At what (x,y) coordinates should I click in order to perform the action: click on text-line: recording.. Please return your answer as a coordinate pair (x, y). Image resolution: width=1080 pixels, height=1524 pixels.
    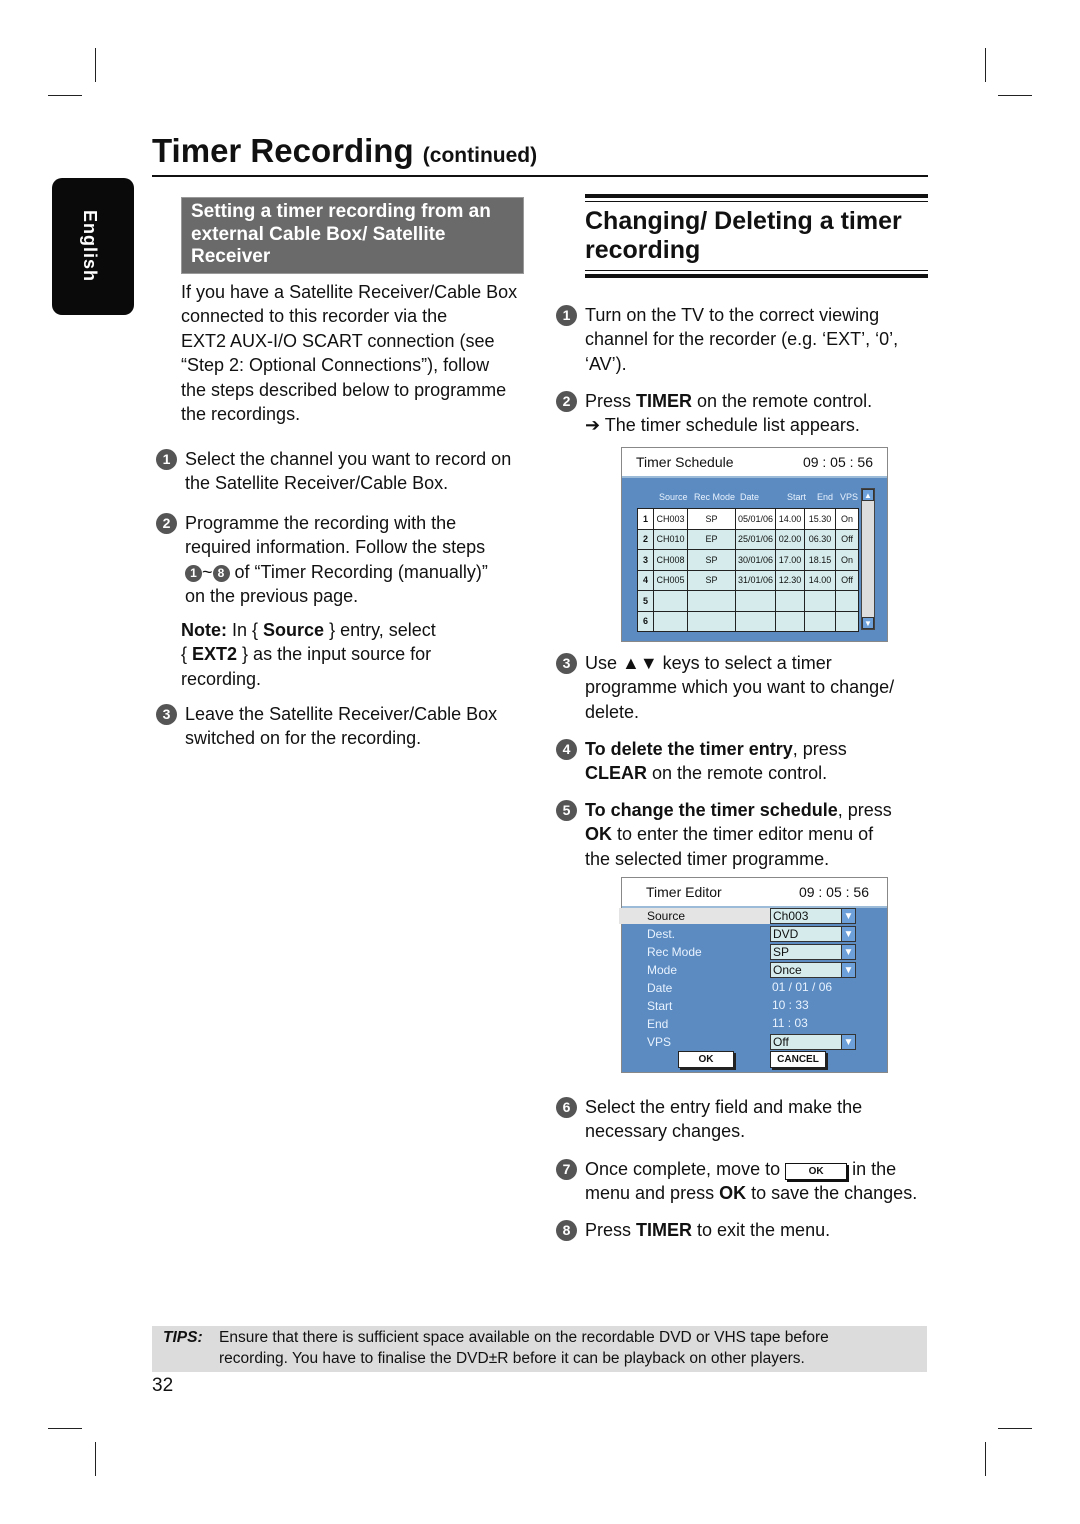
    Looking at the image, I should click on (308, 679).